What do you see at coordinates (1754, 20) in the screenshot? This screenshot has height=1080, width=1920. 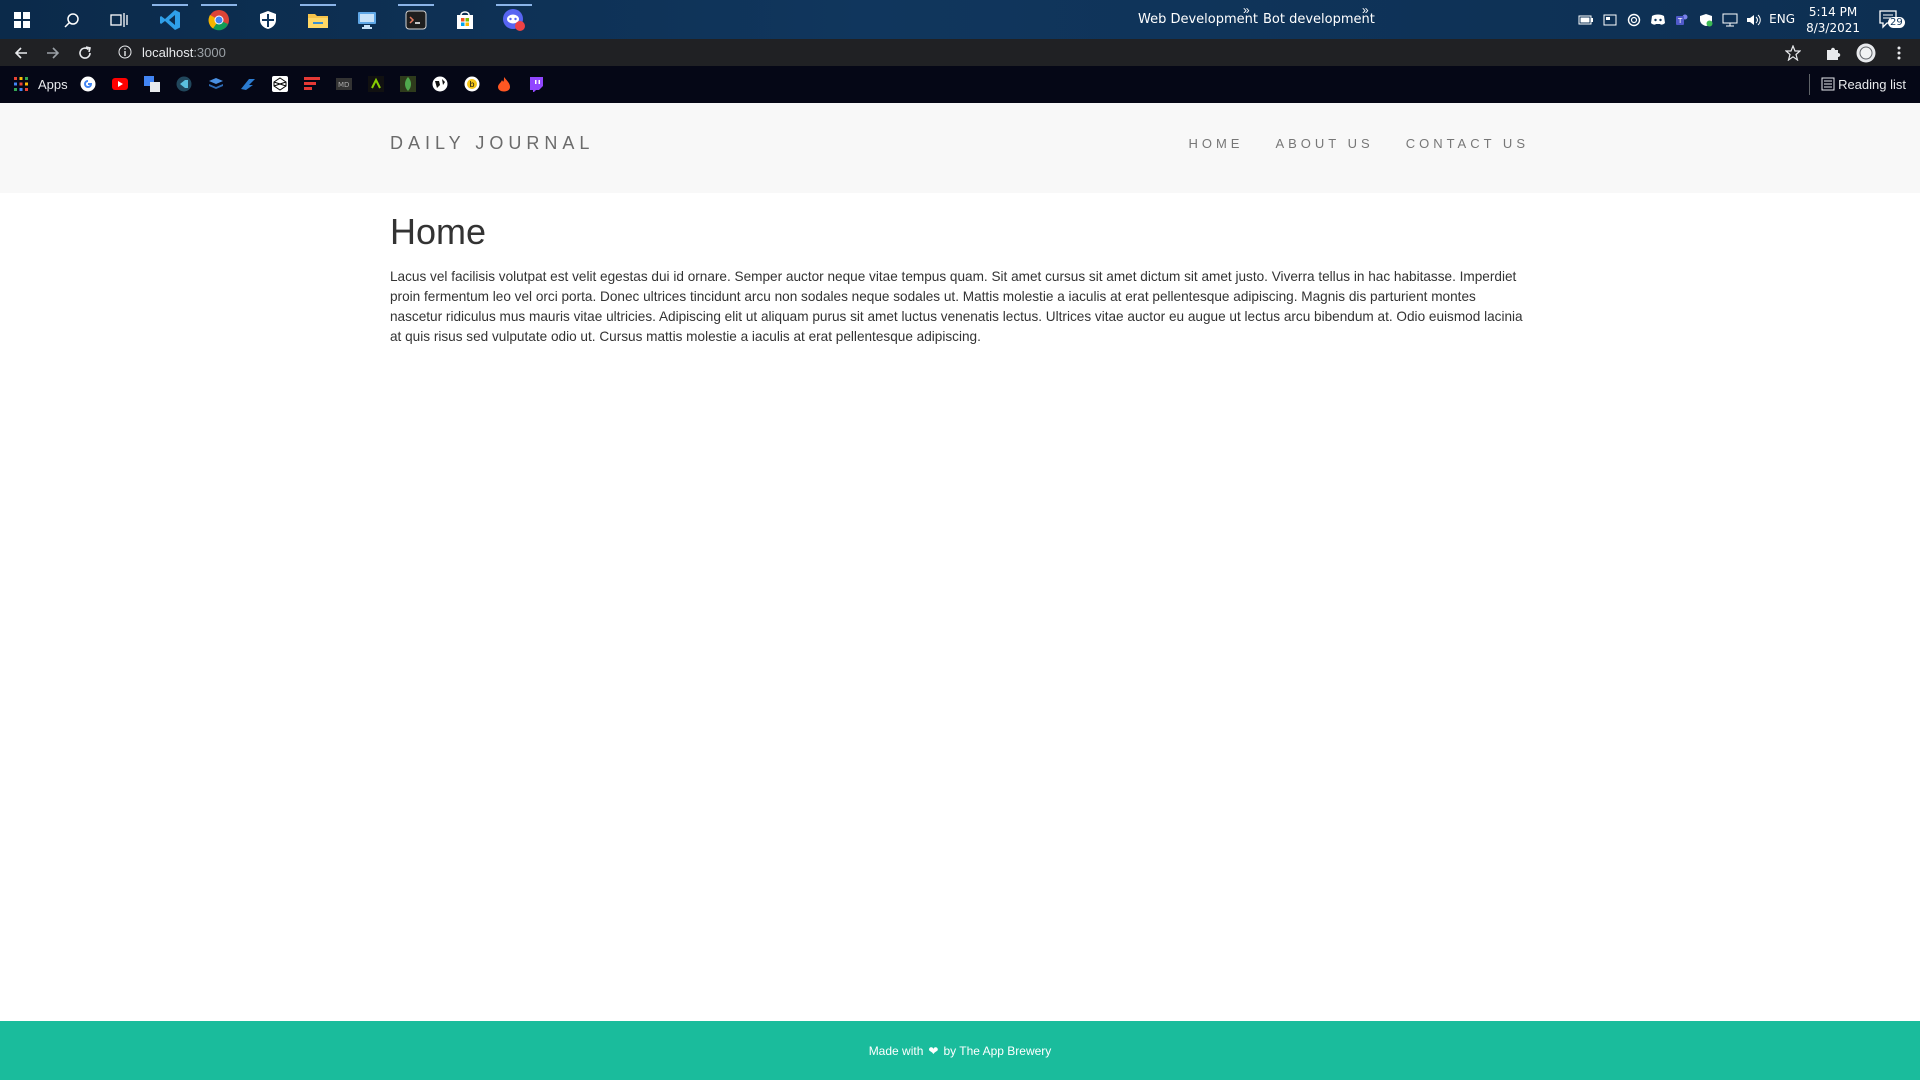 I see `volume-icon` at bounding box center [1754, 20].